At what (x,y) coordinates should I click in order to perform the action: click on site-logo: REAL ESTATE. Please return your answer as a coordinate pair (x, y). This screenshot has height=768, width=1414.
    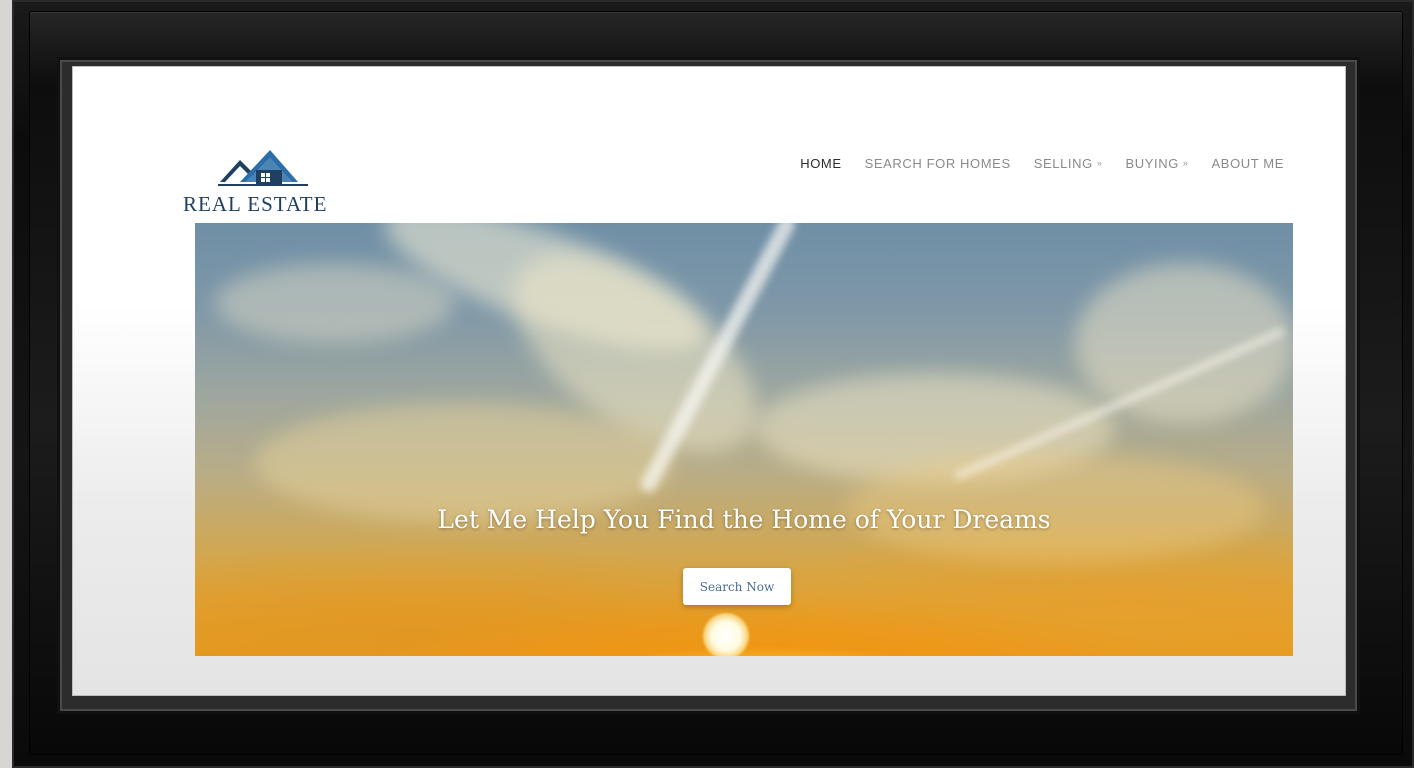
    Looking at the image, I should click on (263, 185).